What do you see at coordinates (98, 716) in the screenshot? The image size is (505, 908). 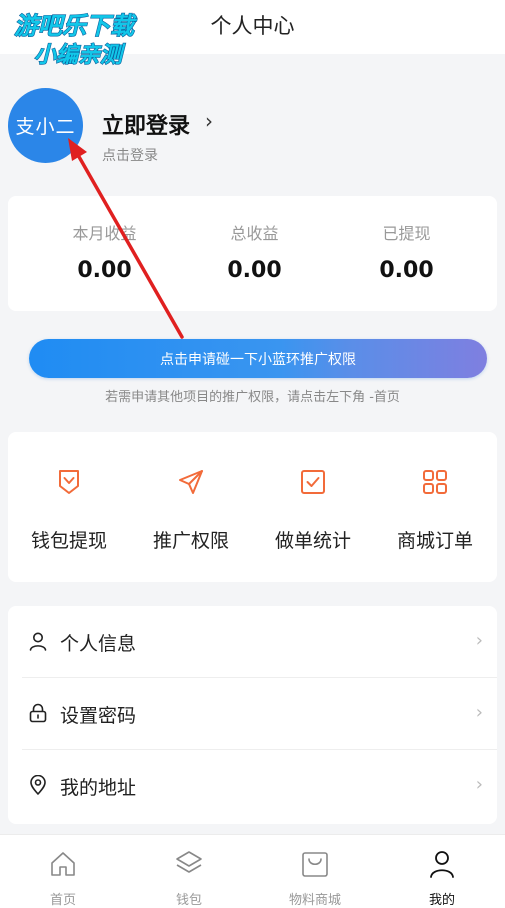 I see `menu-item-label: 设置密码` at bounding box center [98, 716].